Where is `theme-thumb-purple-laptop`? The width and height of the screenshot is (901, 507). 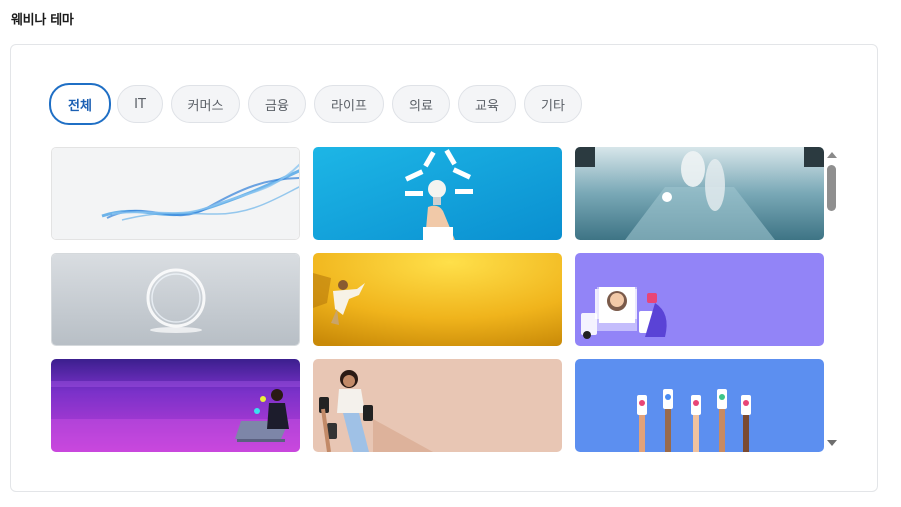 theme-thumb-purple-laptop is located at coordinates (175, 405).